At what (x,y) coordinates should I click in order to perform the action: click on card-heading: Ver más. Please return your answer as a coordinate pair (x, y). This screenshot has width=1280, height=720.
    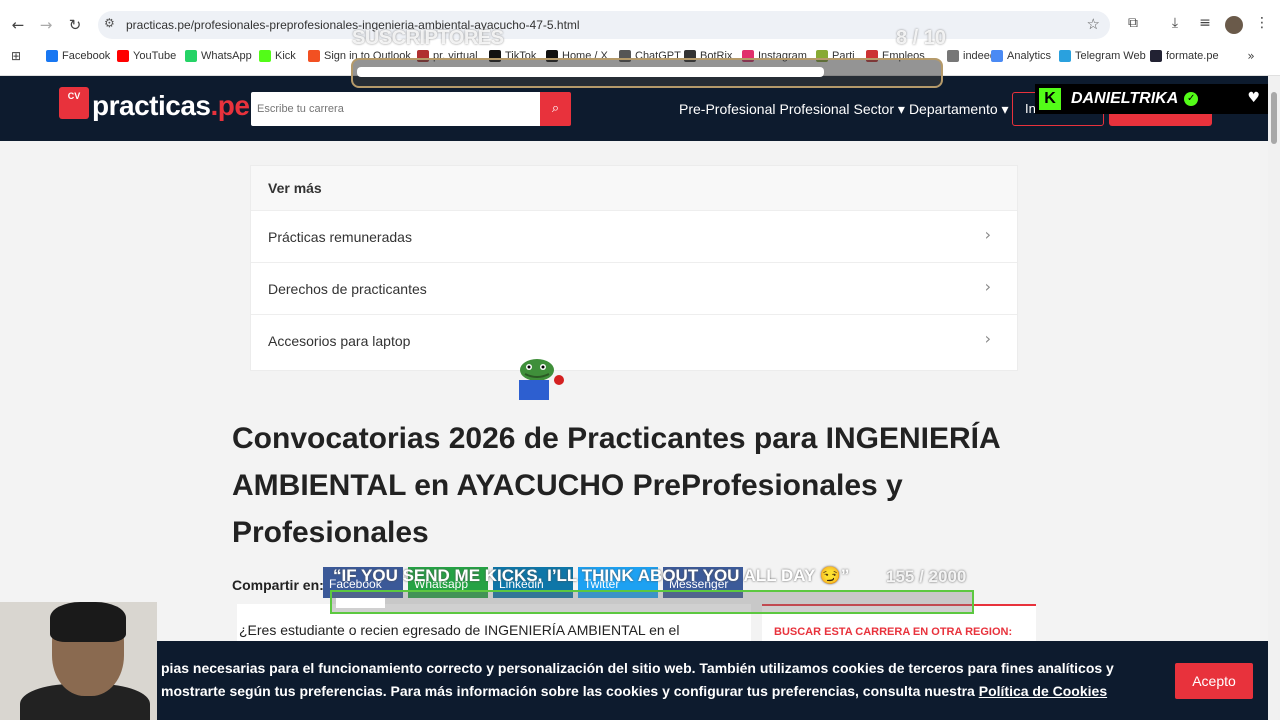
    Looking at the image, I should click on (634, 188).